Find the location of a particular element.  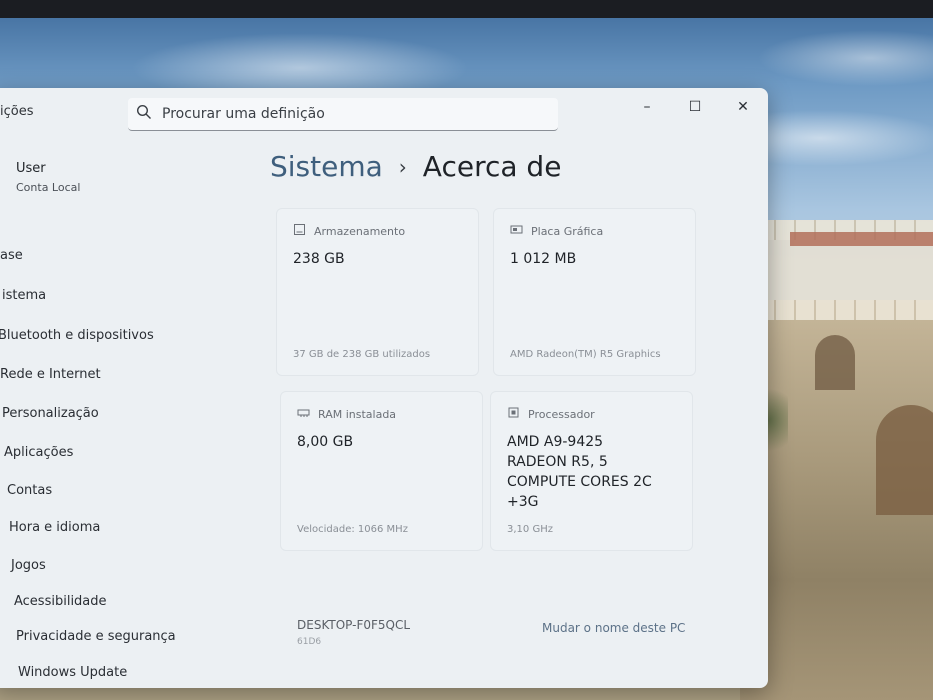

storage-icon is located at coordinates (303, 231).